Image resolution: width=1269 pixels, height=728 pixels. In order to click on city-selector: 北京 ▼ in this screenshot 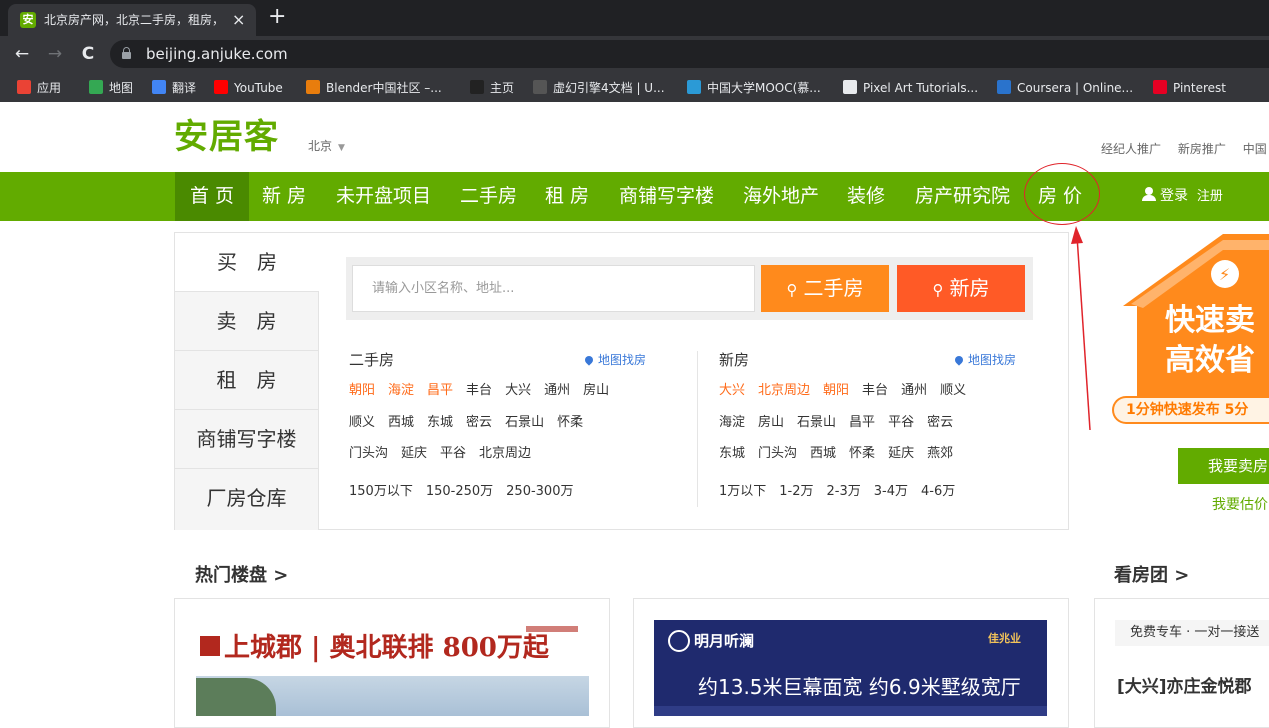, I will do `click(326, 147)`.